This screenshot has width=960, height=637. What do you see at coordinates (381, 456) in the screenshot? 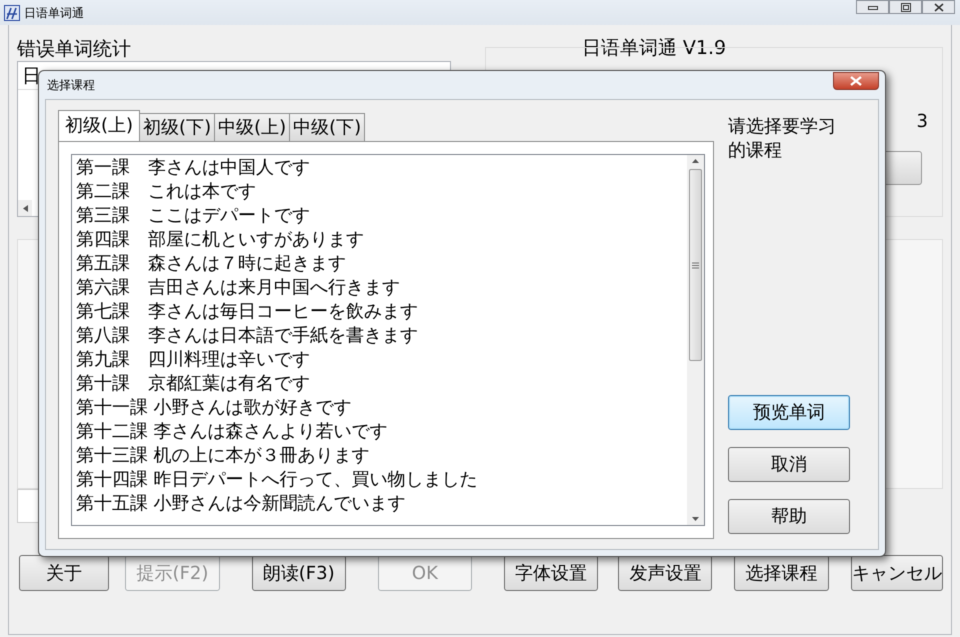
I see `list-item: 第十三課 机の上に本が３冊あります` at bounding box center [381, 456].